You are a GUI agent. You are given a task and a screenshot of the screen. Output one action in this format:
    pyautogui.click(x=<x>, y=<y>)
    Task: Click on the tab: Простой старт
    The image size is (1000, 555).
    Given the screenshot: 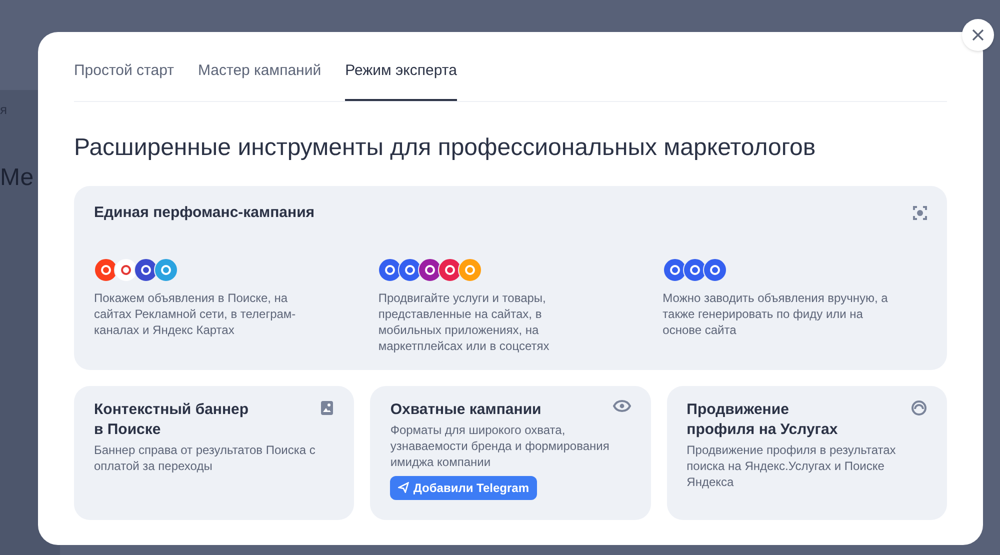 What is the action you would take?
    pyautogui.click(x=124, y=80)
    